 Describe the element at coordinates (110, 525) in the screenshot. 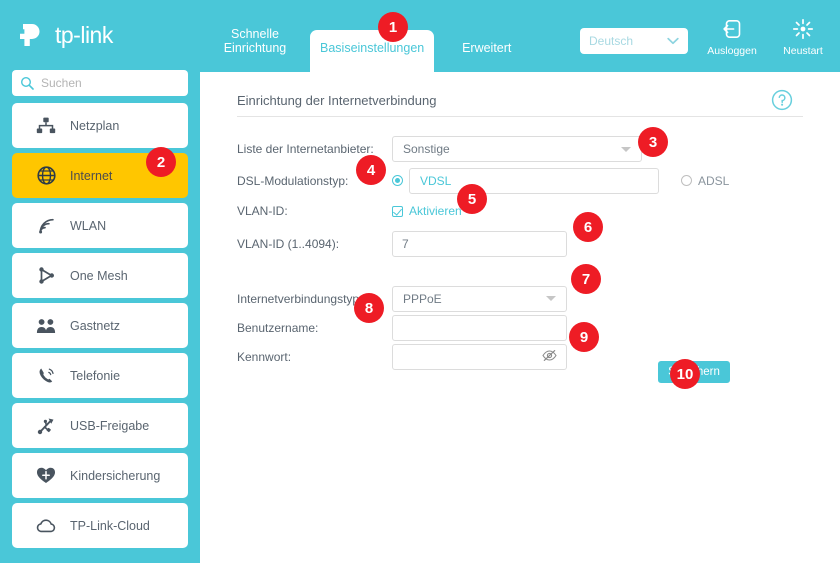

I see `sidebar-item-label: TP-Link-Cloud` at that location.